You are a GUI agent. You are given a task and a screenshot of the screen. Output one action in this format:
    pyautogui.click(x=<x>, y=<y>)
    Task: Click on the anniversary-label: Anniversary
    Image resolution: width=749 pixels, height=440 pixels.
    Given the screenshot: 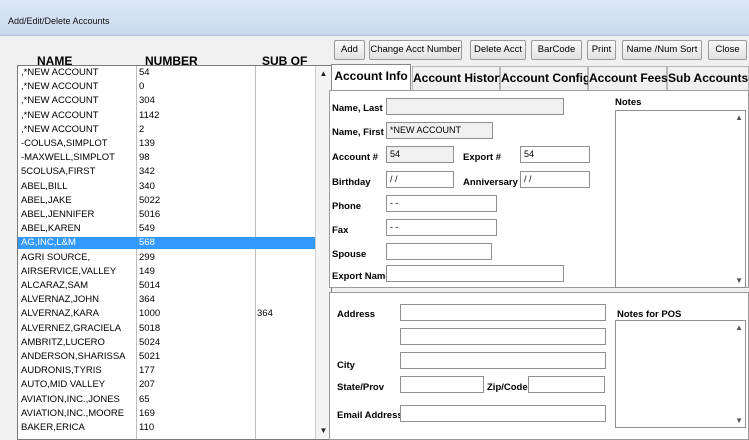 What is the action you would take?
    pyautogui.click(x=490, y=182)
    